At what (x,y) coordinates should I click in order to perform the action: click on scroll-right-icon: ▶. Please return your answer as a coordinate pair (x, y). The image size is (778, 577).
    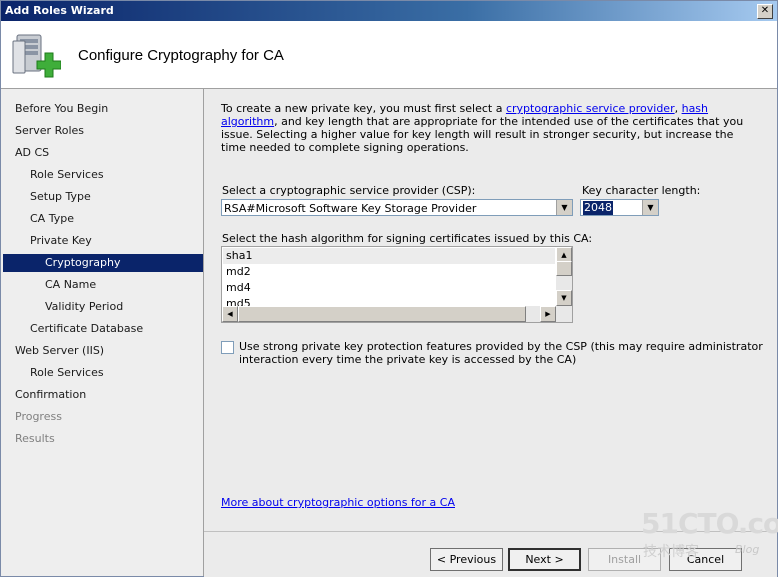
    Looking at the image, I should click on (548, 314).